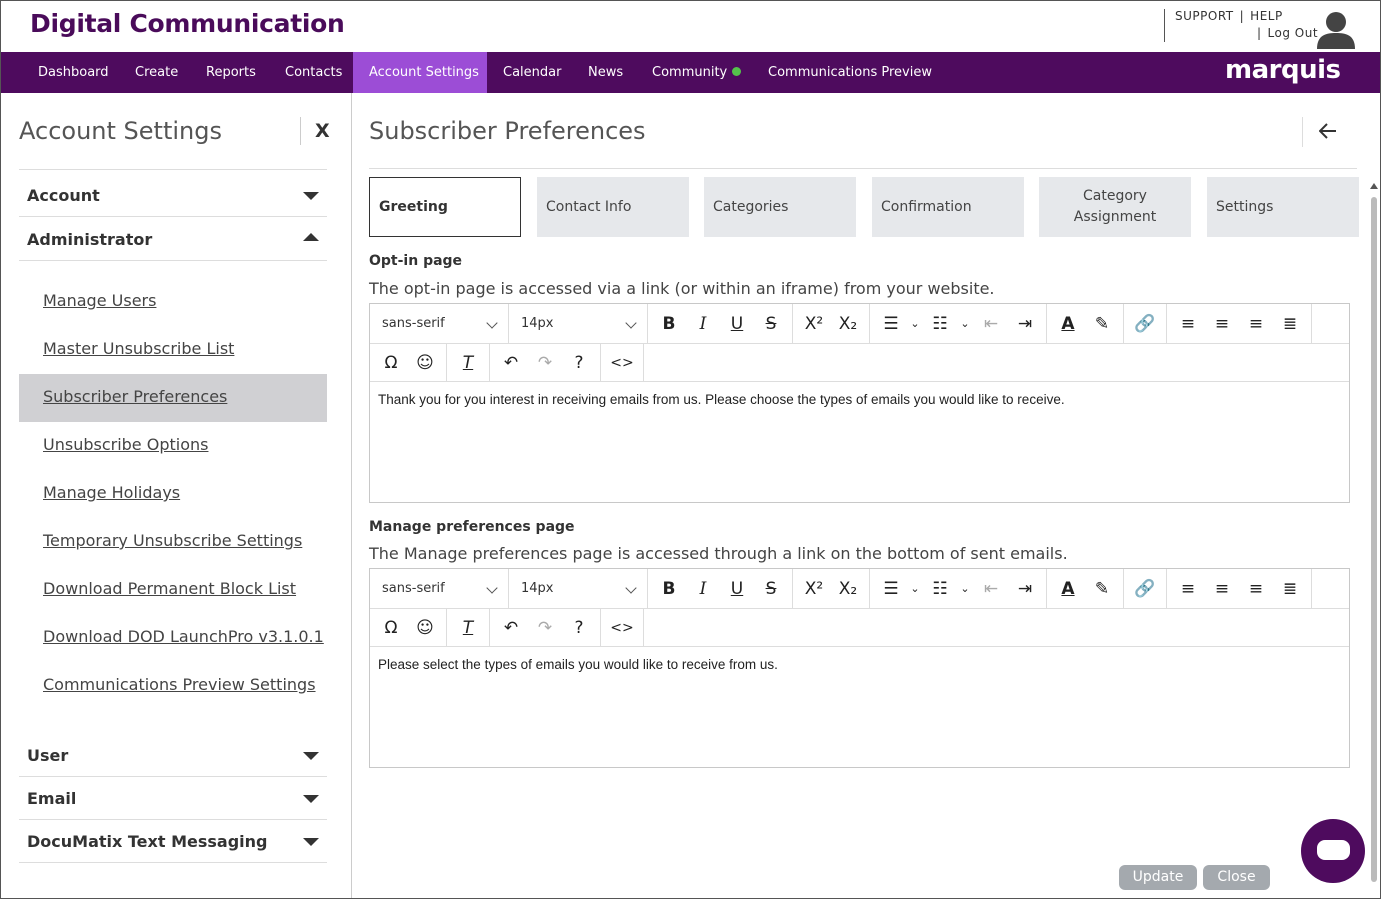  I want to click on sidebar-item-download-permanent-block-list: Download Permanent Block List, so click(173, 590).